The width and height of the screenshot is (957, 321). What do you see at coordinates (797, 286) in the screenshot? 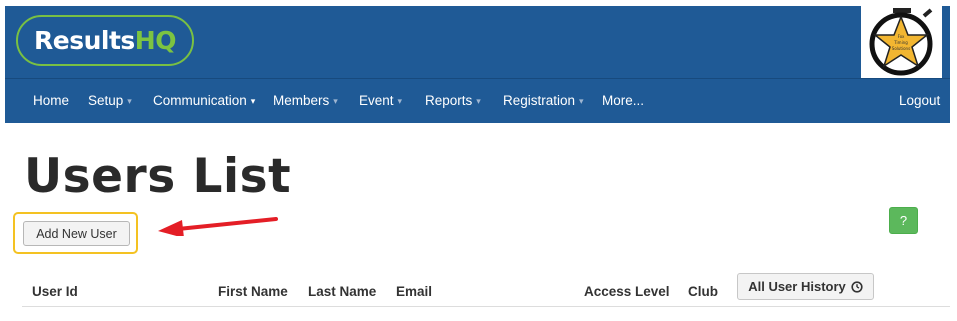
I see `history-button-label: All User History` at bounding box center [797, 286].